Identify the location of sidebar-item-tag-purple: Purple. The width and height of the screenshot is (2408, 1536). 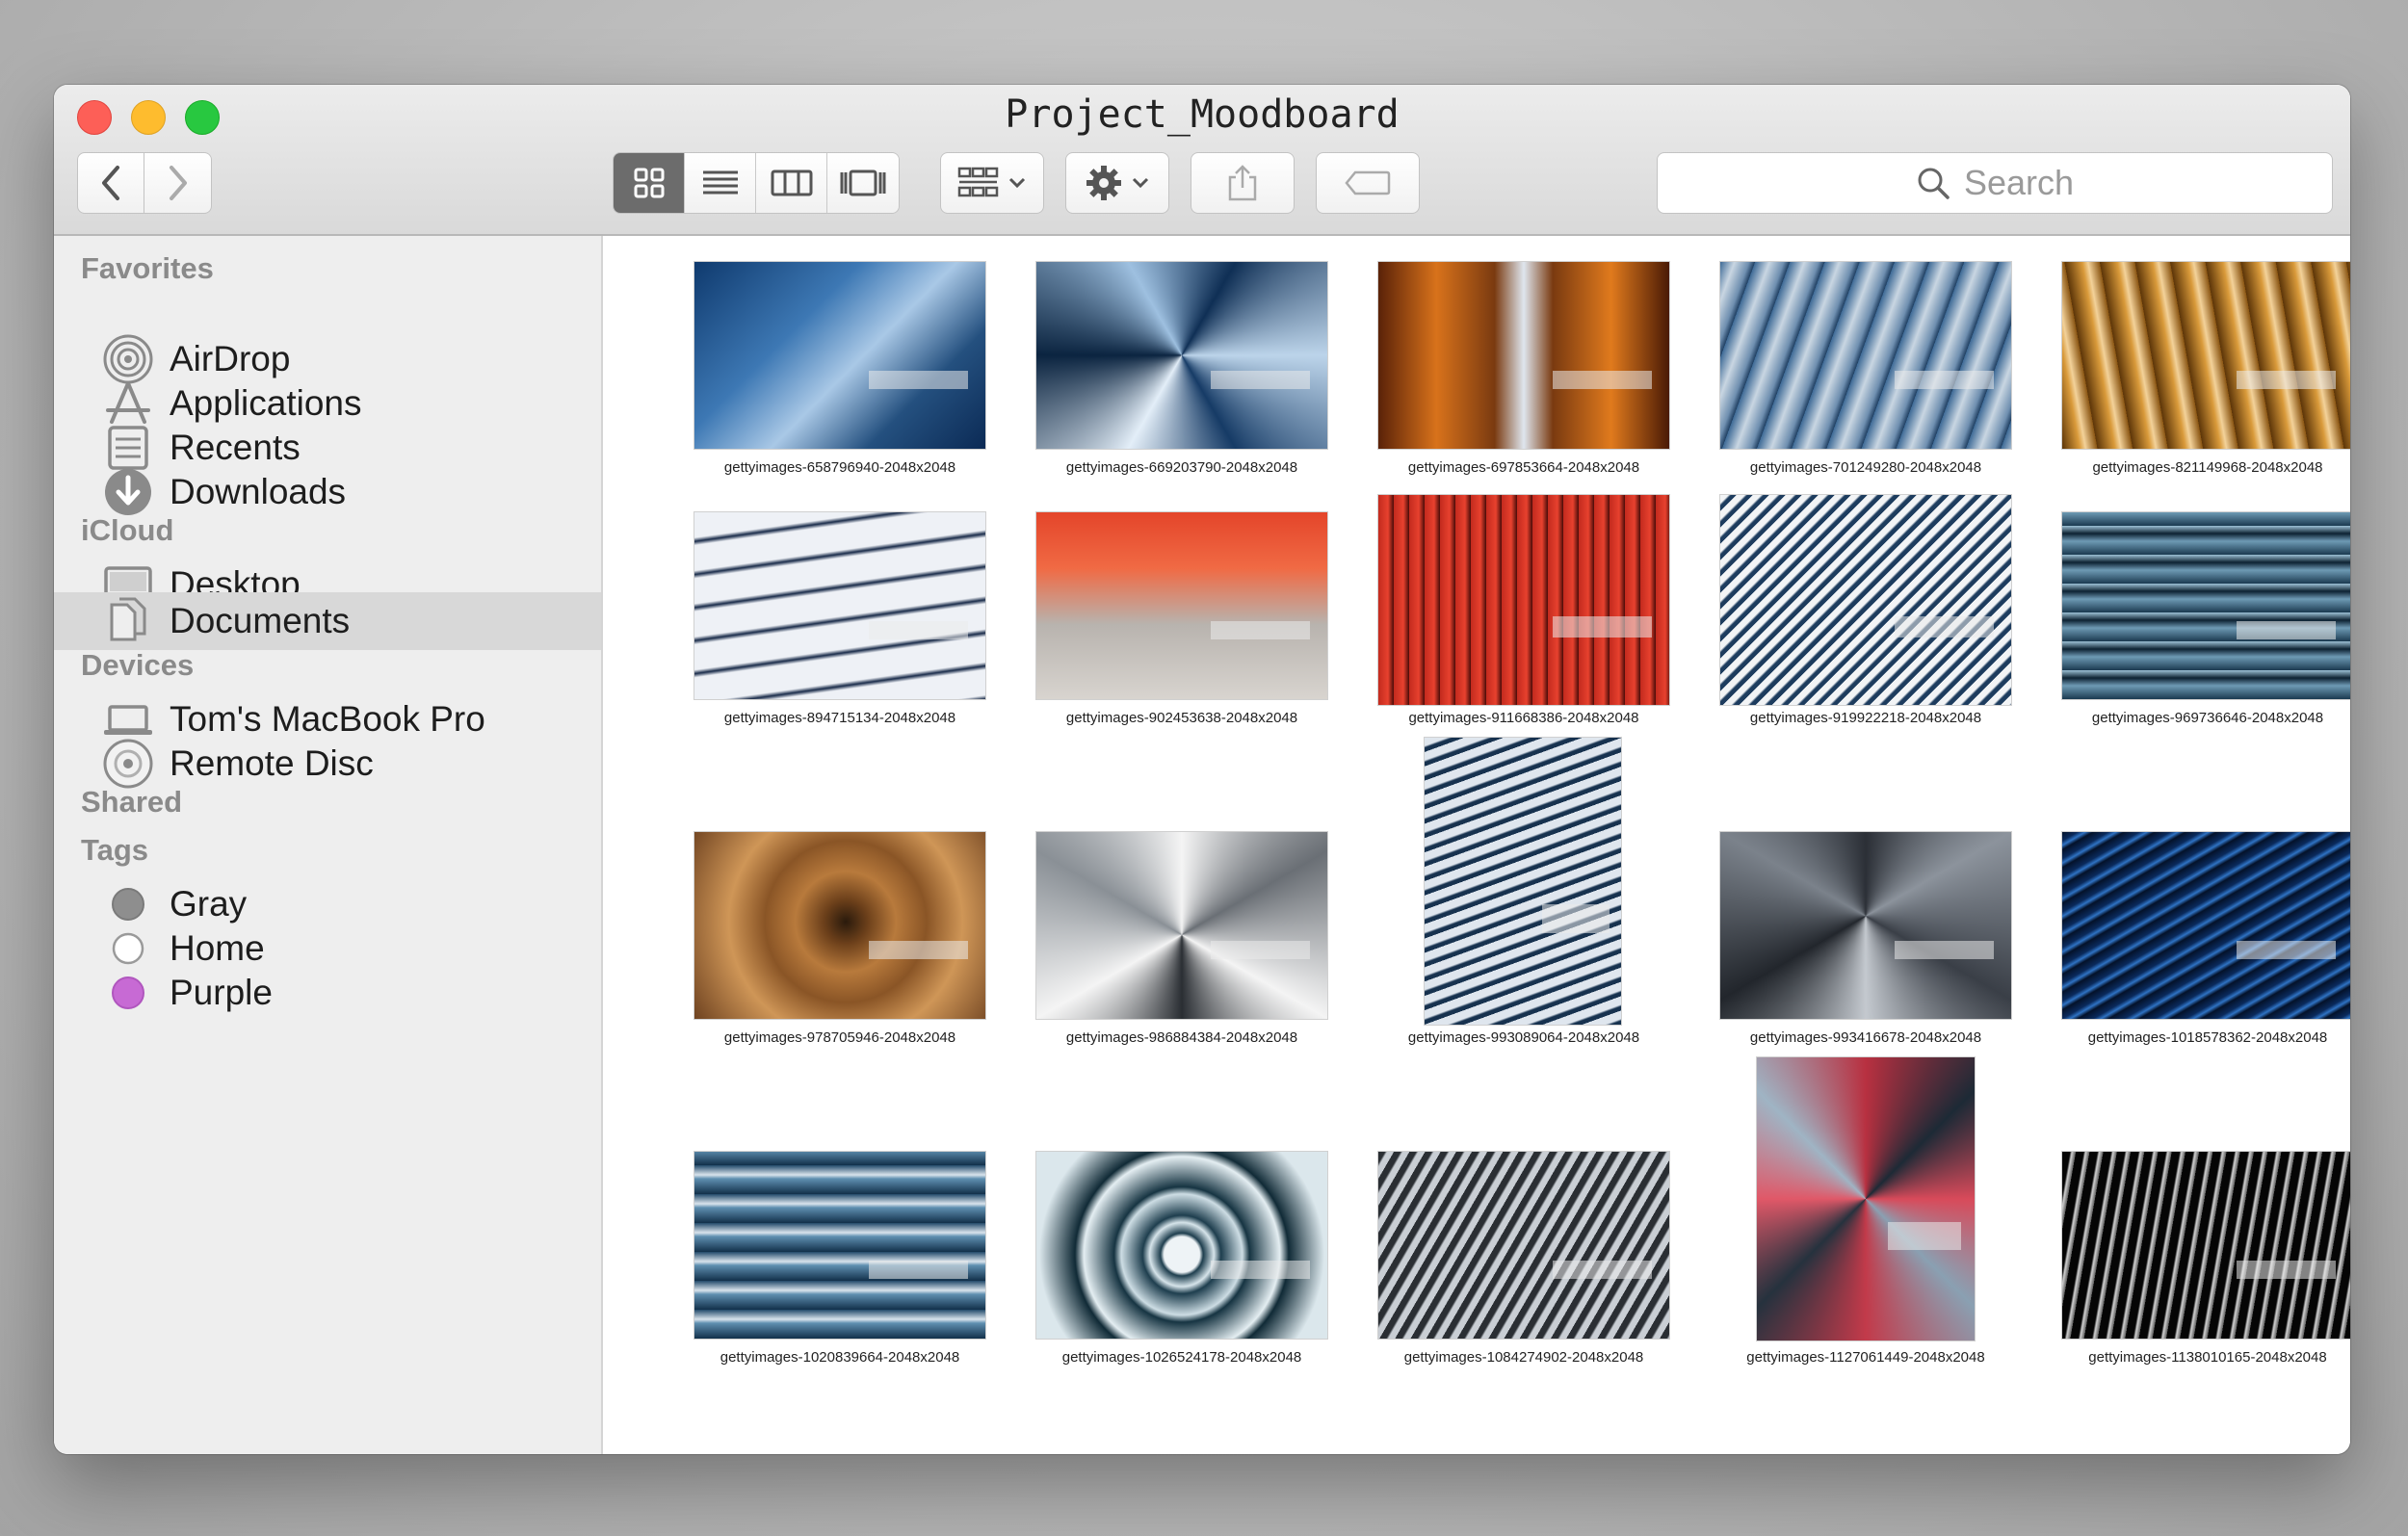
(327, 993).